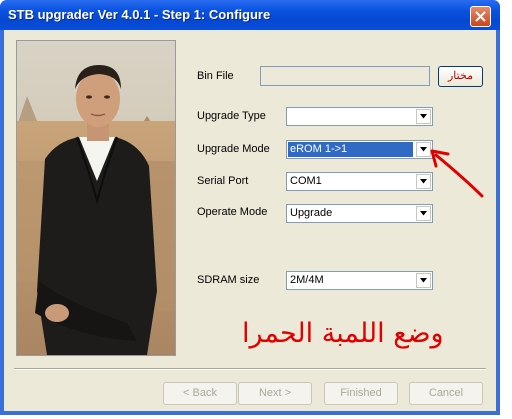  What do you see at coordinates (200, 393) in the screenshot?
I see `back-button: < Back` at bounding box center [200, 393].